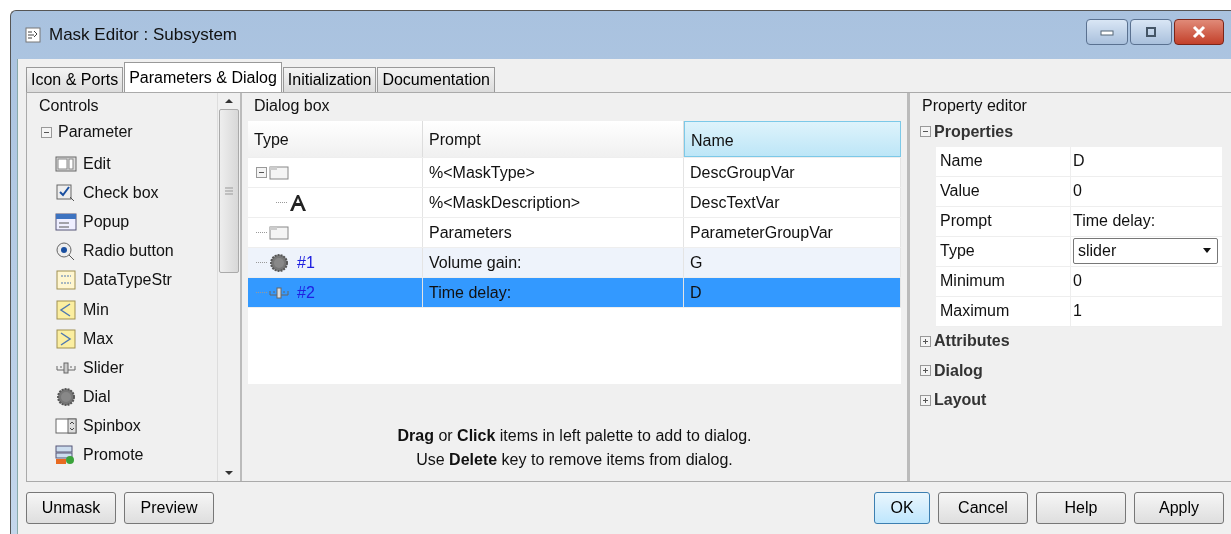  I want to click on table-cell: %<MaskDescription>, so click(553, 202).